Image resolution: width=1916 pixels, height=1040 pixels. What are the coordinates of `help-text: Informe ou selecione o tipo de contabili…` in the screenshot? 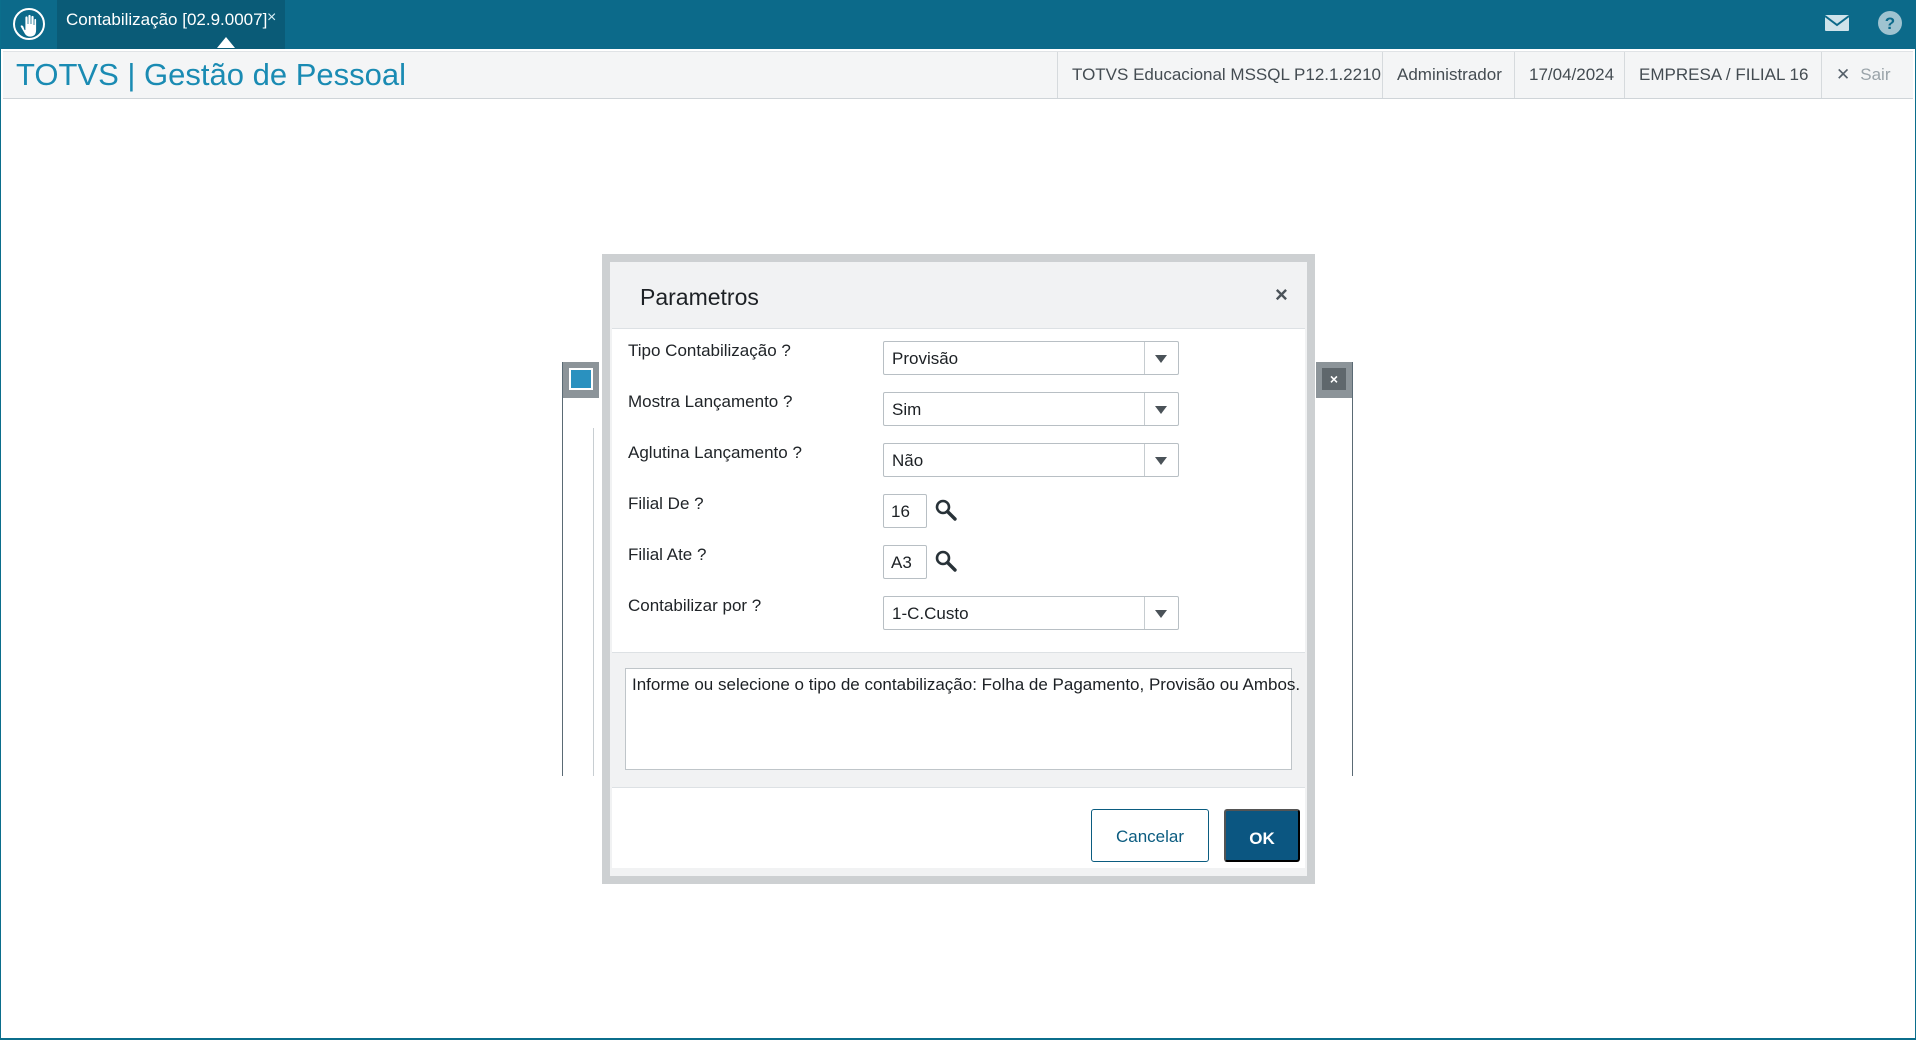 It's located at (966, 684).